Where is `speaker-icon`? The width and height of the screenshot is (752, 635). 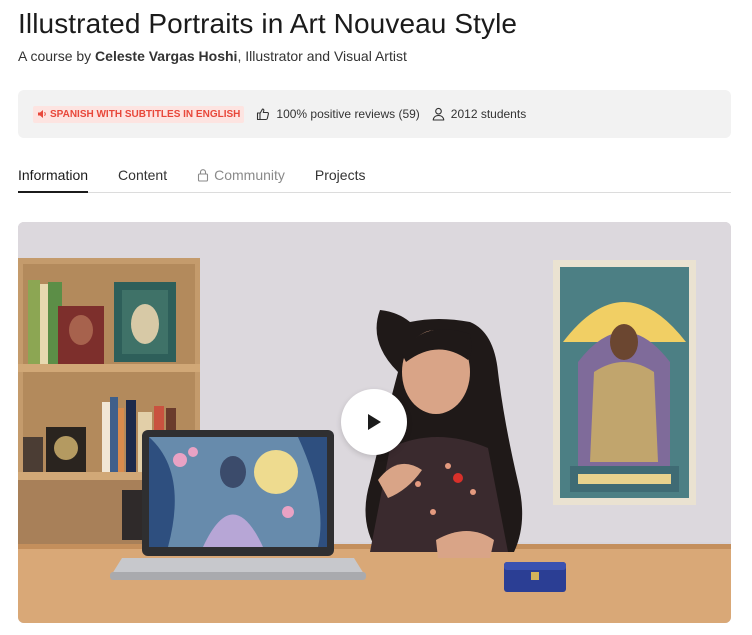 speaker-icon is located at coordinates (42, 114).